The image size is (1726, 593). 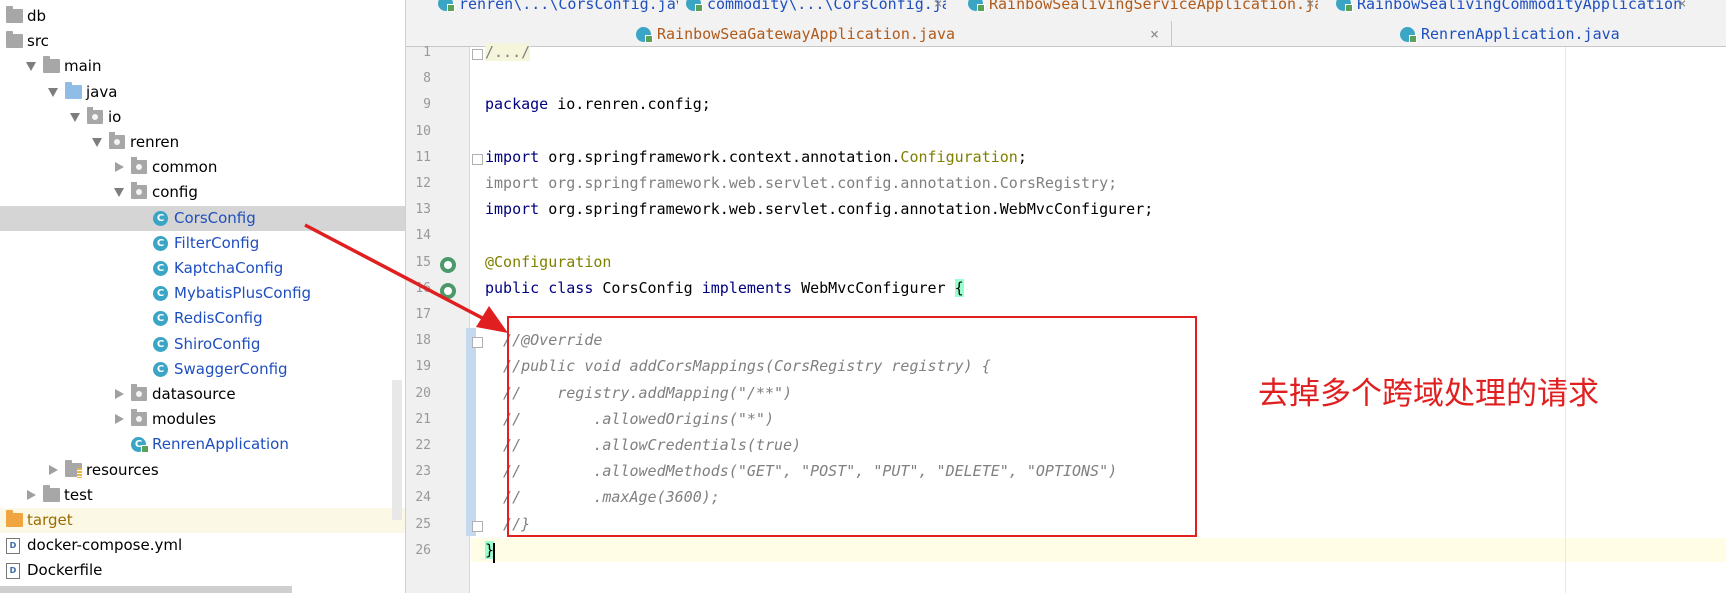 I want to click on code-line: /.../, so click(x=508, y=52).